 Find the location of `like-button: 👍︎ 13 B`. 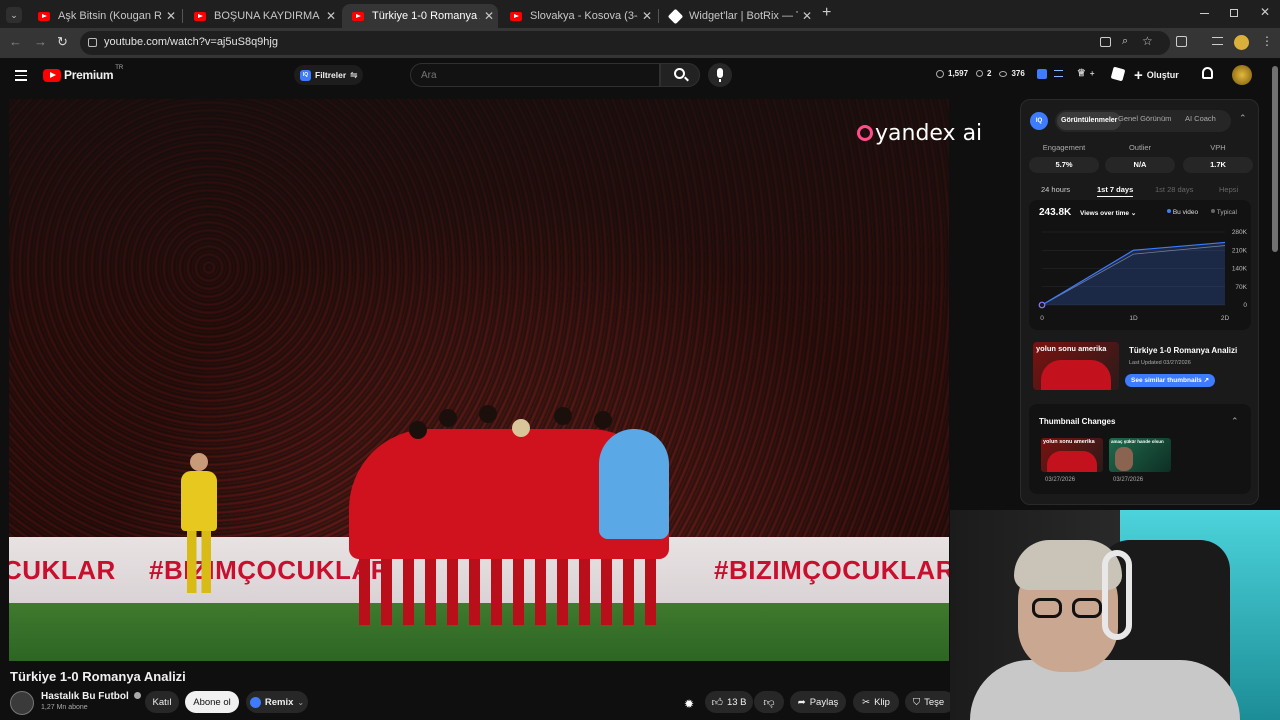

like-button: 👍︎ 13 B is located at coordinates (729, 702).